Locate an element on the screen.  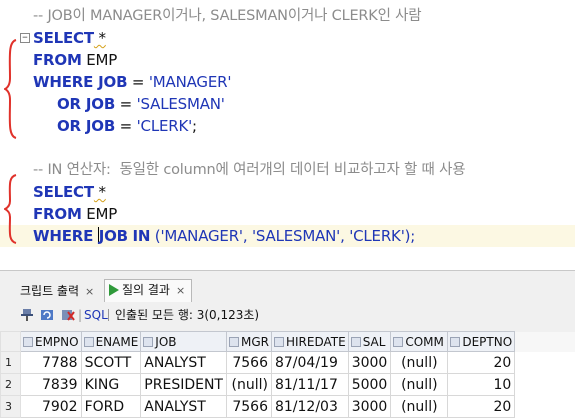
cell-empno: 7902 is located at coordinates (51, 406).